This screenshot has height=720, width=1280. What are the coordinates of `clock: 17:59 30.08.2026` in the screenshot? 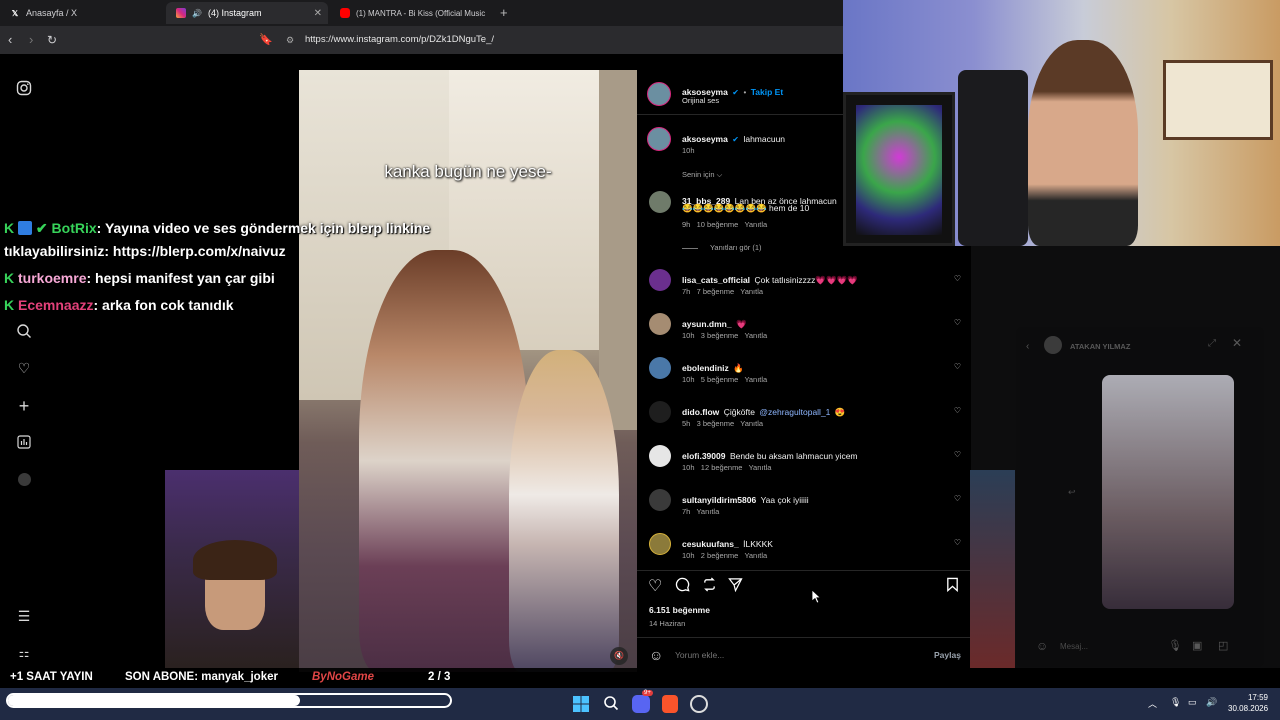 It's located at (1248, 703).